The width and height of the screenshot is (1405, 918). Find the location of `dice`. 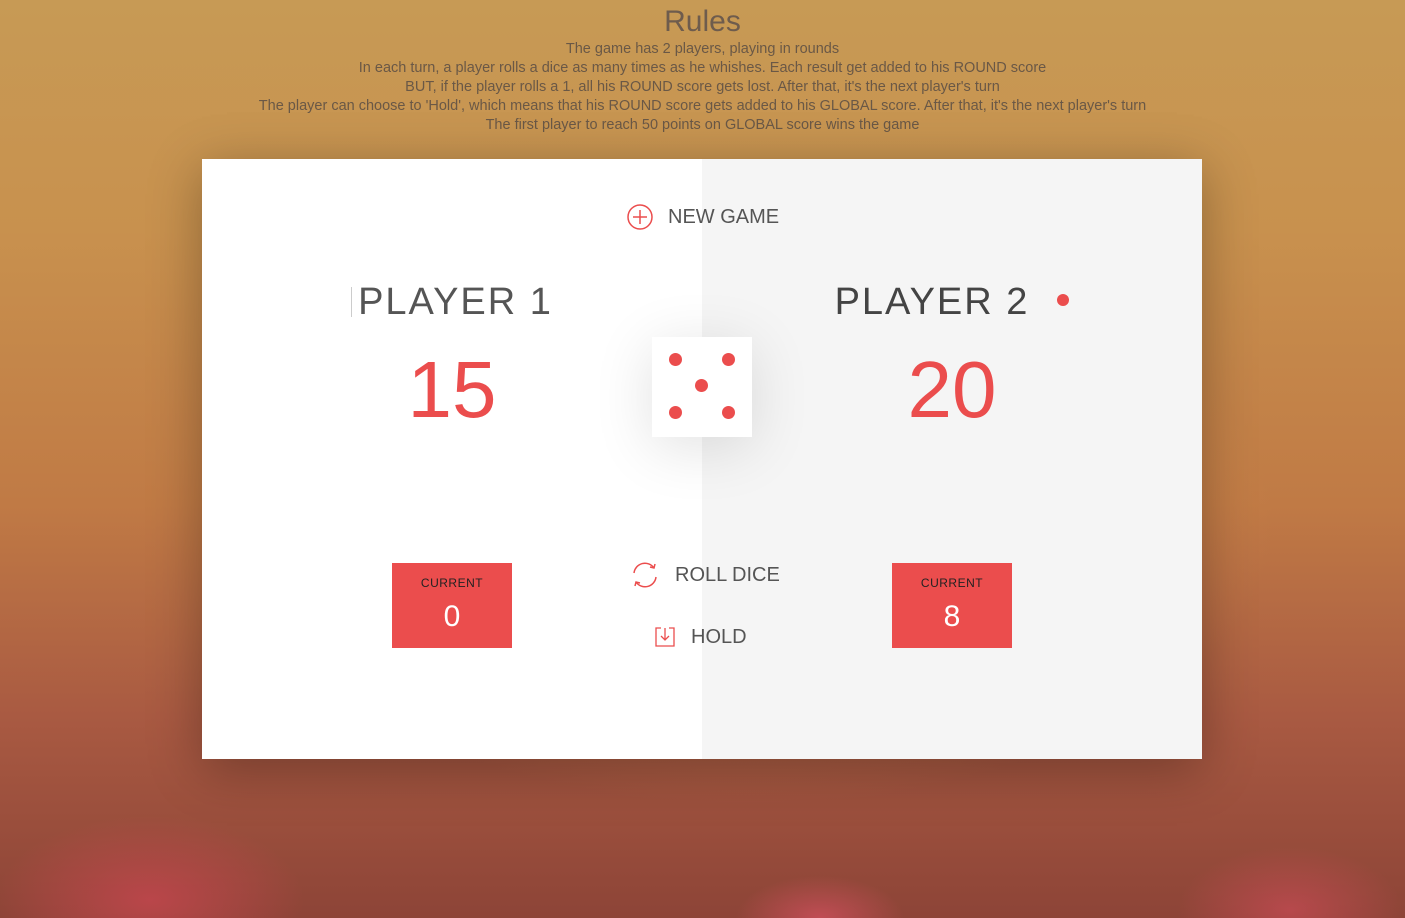

dice is located at coordinates (702, 387).